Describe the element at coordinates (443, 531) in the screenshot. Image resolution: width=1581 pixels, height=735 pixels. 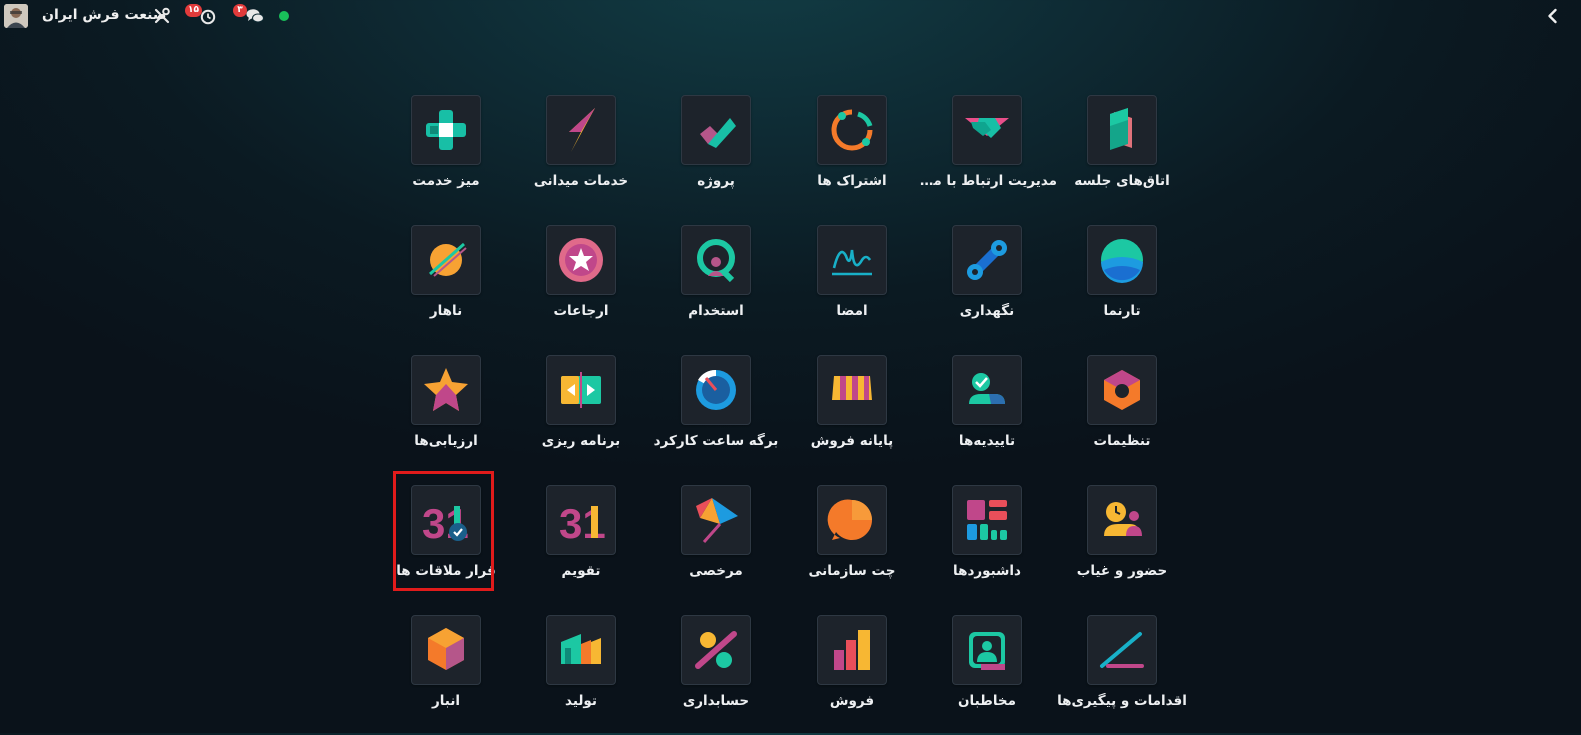
I see `selection-highlight` at that location.